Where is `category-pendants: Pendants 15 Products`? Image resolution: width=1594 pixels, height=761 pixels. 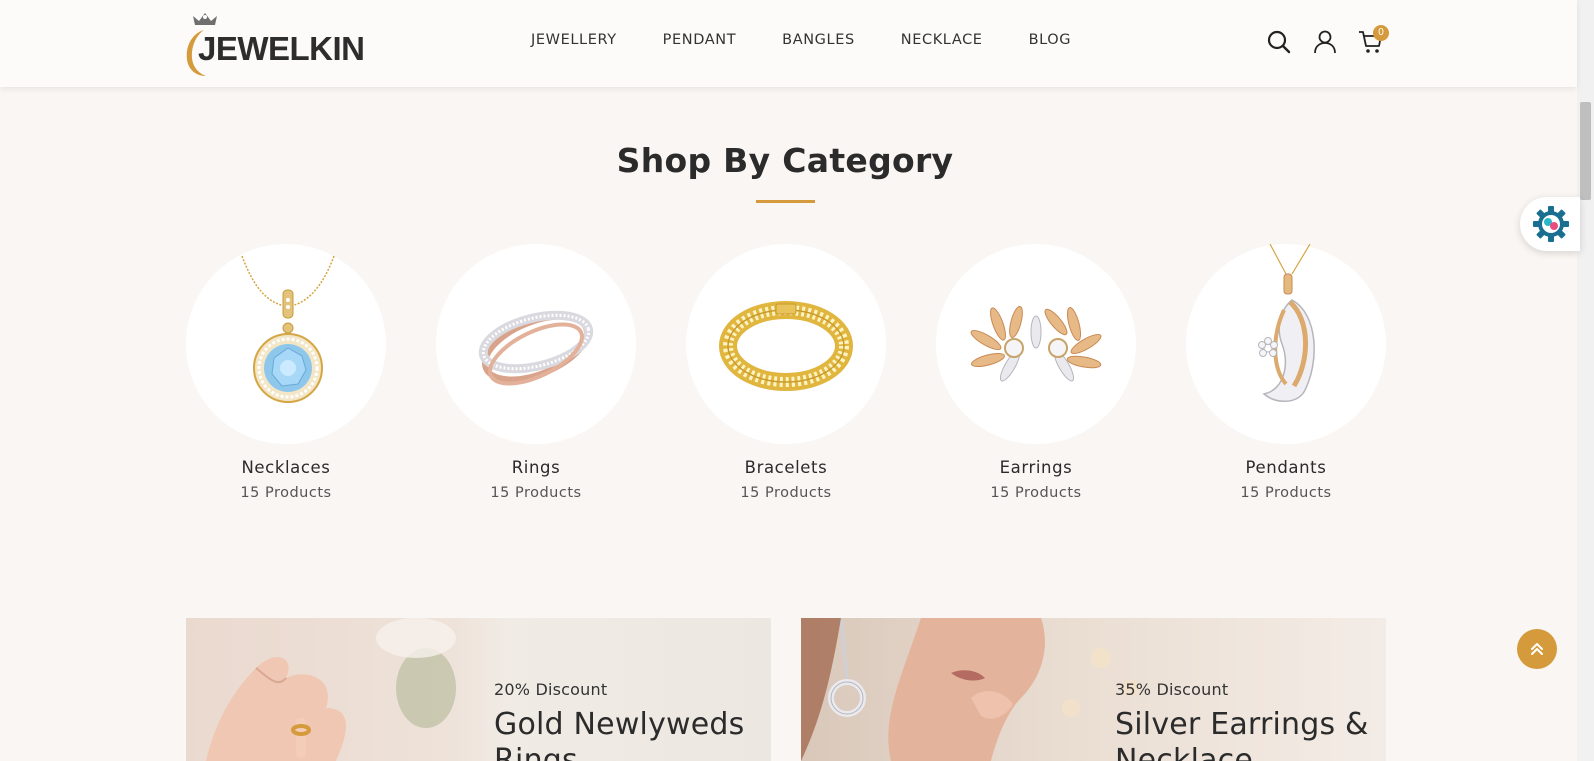
category-pendants: Pendants 15 Products is located at coordinates (1286, 372).